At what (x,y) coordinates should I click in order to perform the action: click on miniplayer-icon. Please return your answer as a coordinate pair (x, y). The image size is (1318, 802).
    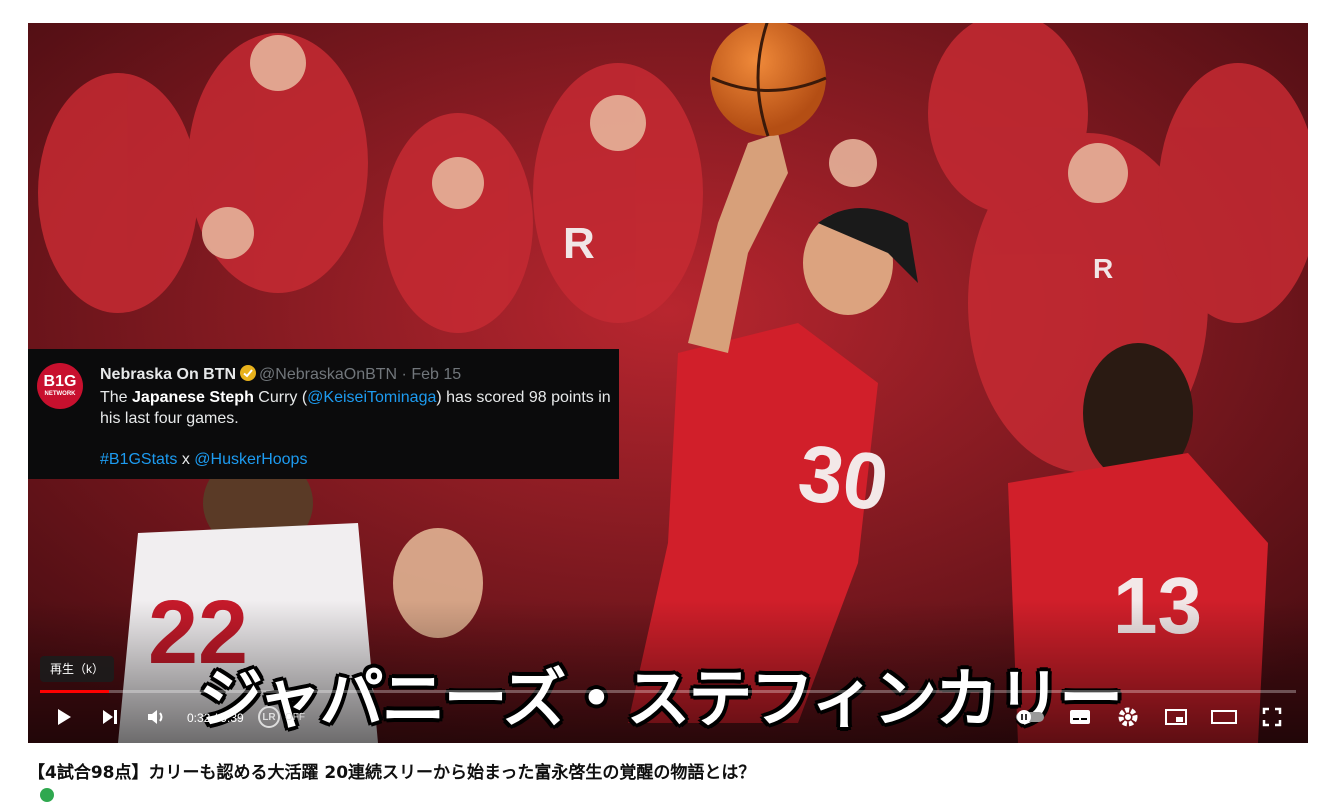
    Looking at the image, I should click on (1176, 719).